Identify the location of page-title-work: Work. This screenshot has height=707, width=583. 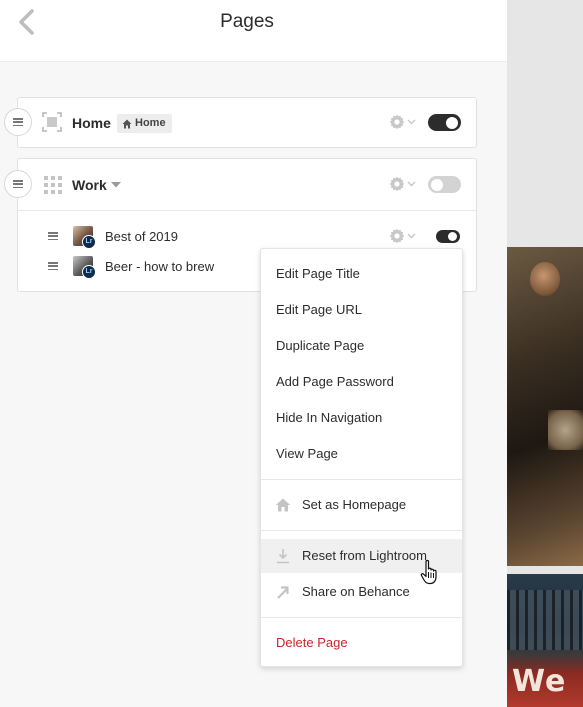
(89, 185).